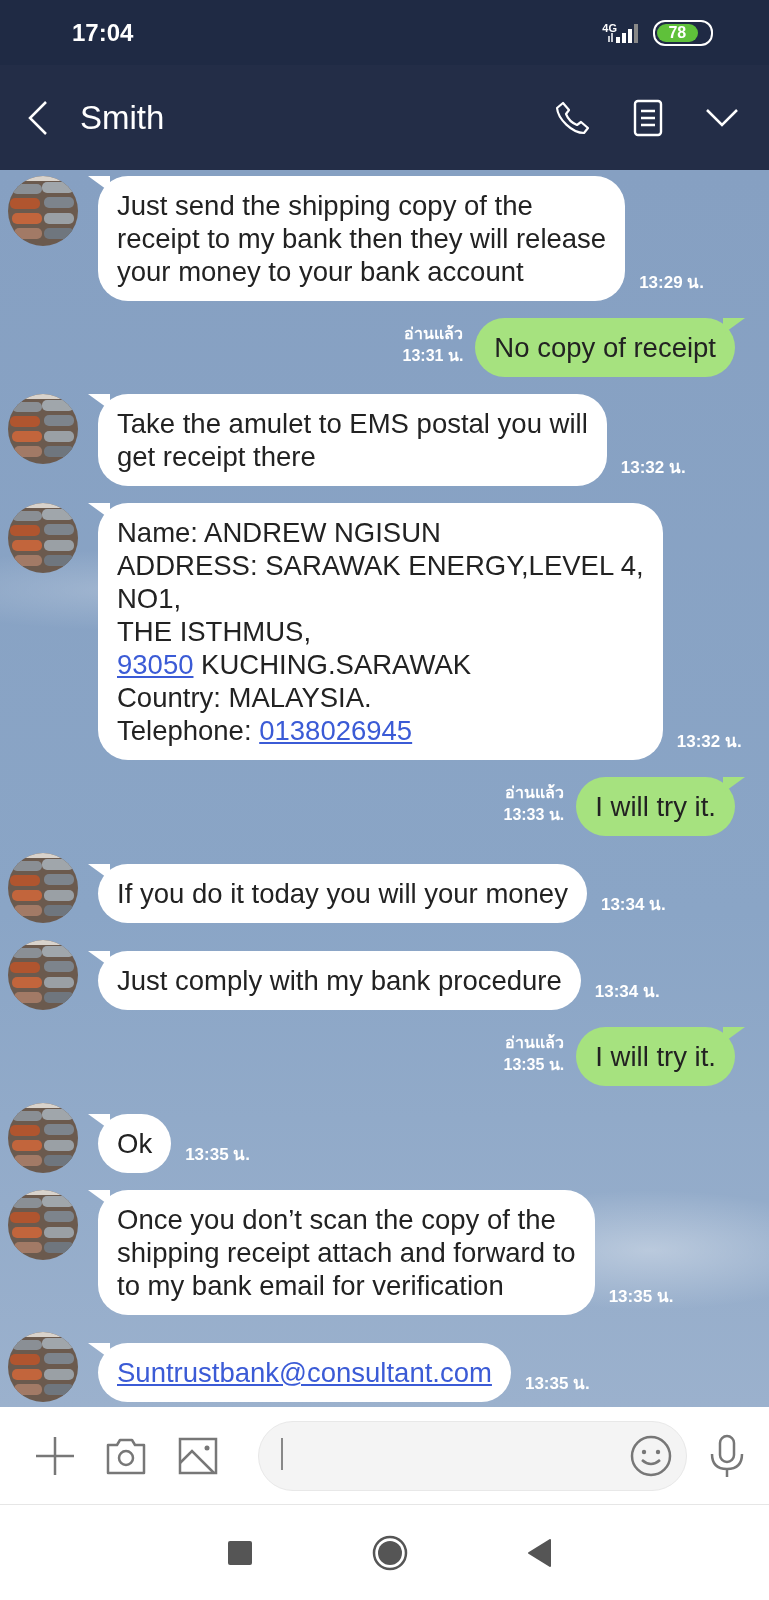 Image resolution: width=769 pixels, height=1600 pixels. What do you see at coordinates (346, 1252) in the screenshot?
I see `message-text: Once you don’t scan the copy of the shipping receipt attach and forward to to my bank email for verification` at bounding box center [346, 1252].